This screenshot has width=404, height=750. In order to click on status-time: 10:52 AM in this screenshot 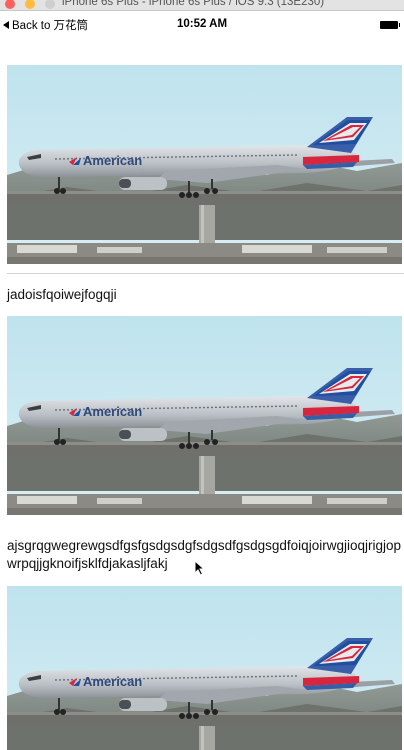, I will do `click(202, 24)`.